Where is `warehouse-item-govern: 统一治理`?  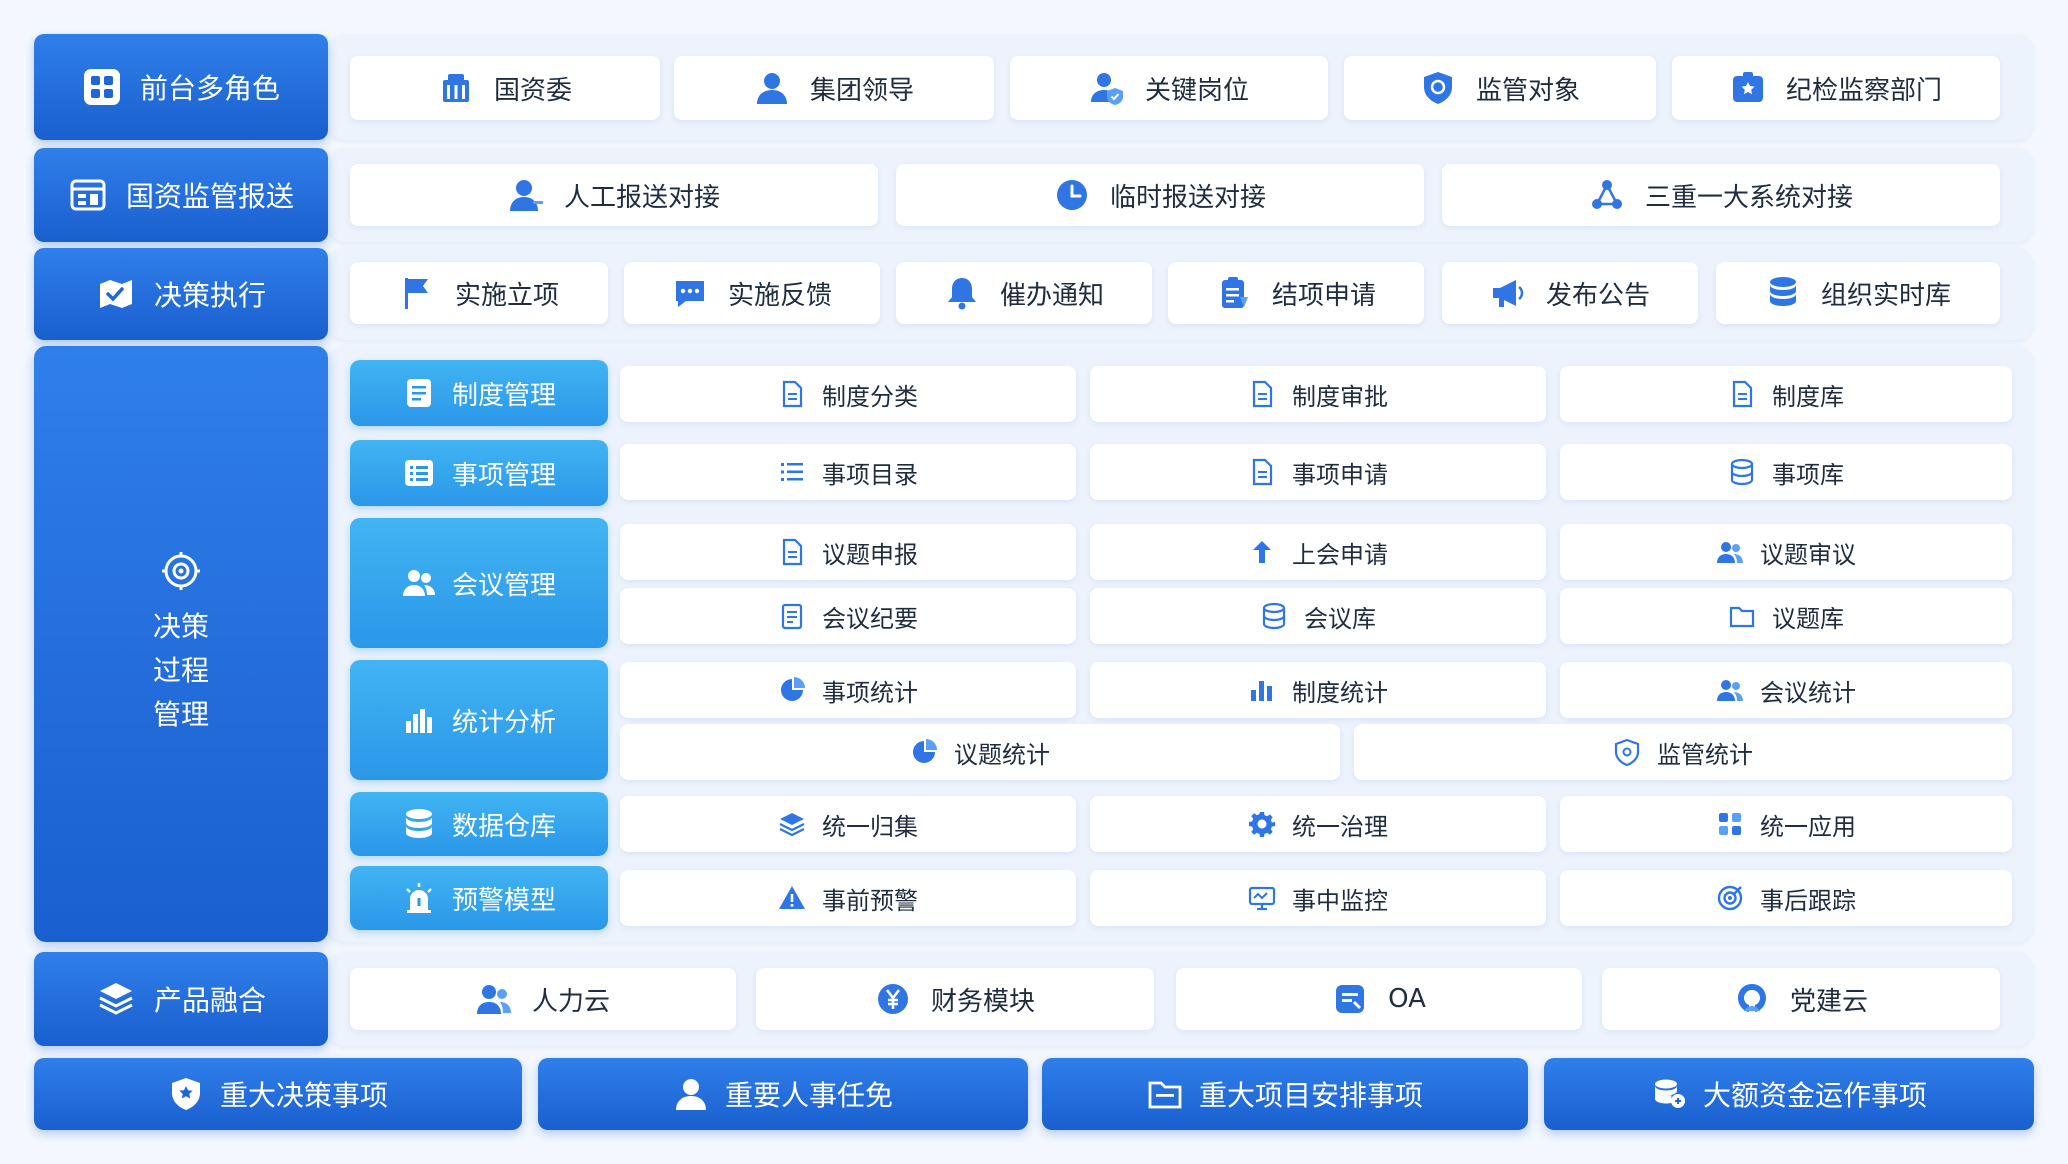 warehouse-item-govern: 统一治理 is located at coordinates (1318, 824).